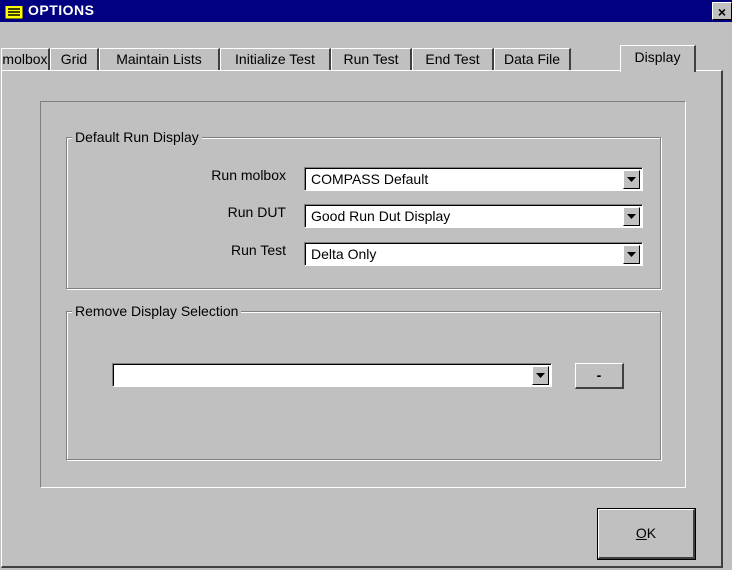  What do you see at coordinates (25, 59) in the screenshot?
I see `tab-molbox: molbox` at bounding box center [25, 59].